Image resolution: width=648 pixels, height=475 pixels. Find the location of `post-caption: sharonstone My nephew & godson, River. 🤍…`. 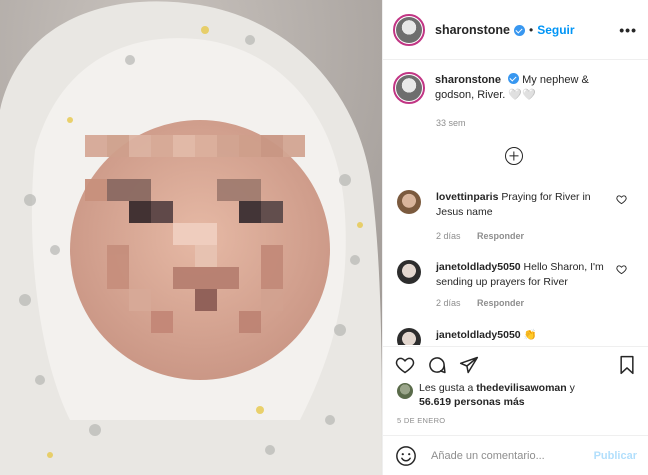

post-caption: sharonstone My nephew & godson, River. 🤍… is located at coordinates (513, 88).